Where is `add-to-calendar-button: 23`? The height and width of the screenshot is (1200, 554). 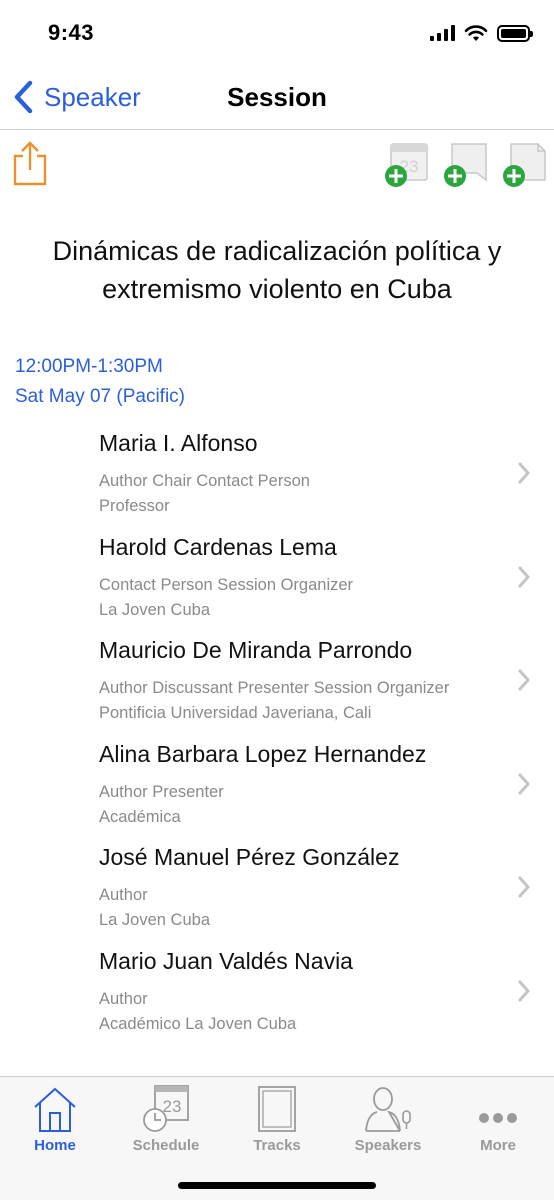
add-to-calendar-button: 23 is located at coordinates (407, 165).